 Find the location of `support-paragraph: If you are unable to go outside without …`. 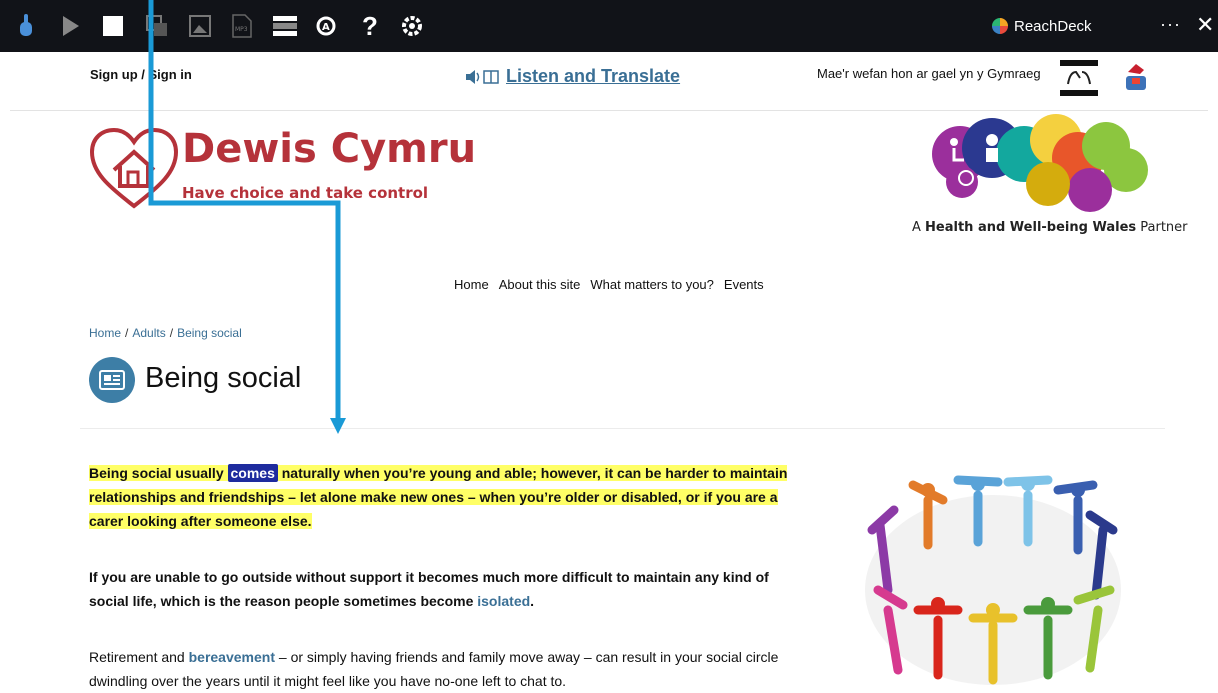

support-paragraph: If you are unable to go outside without … is located at coordinates (449, 589).